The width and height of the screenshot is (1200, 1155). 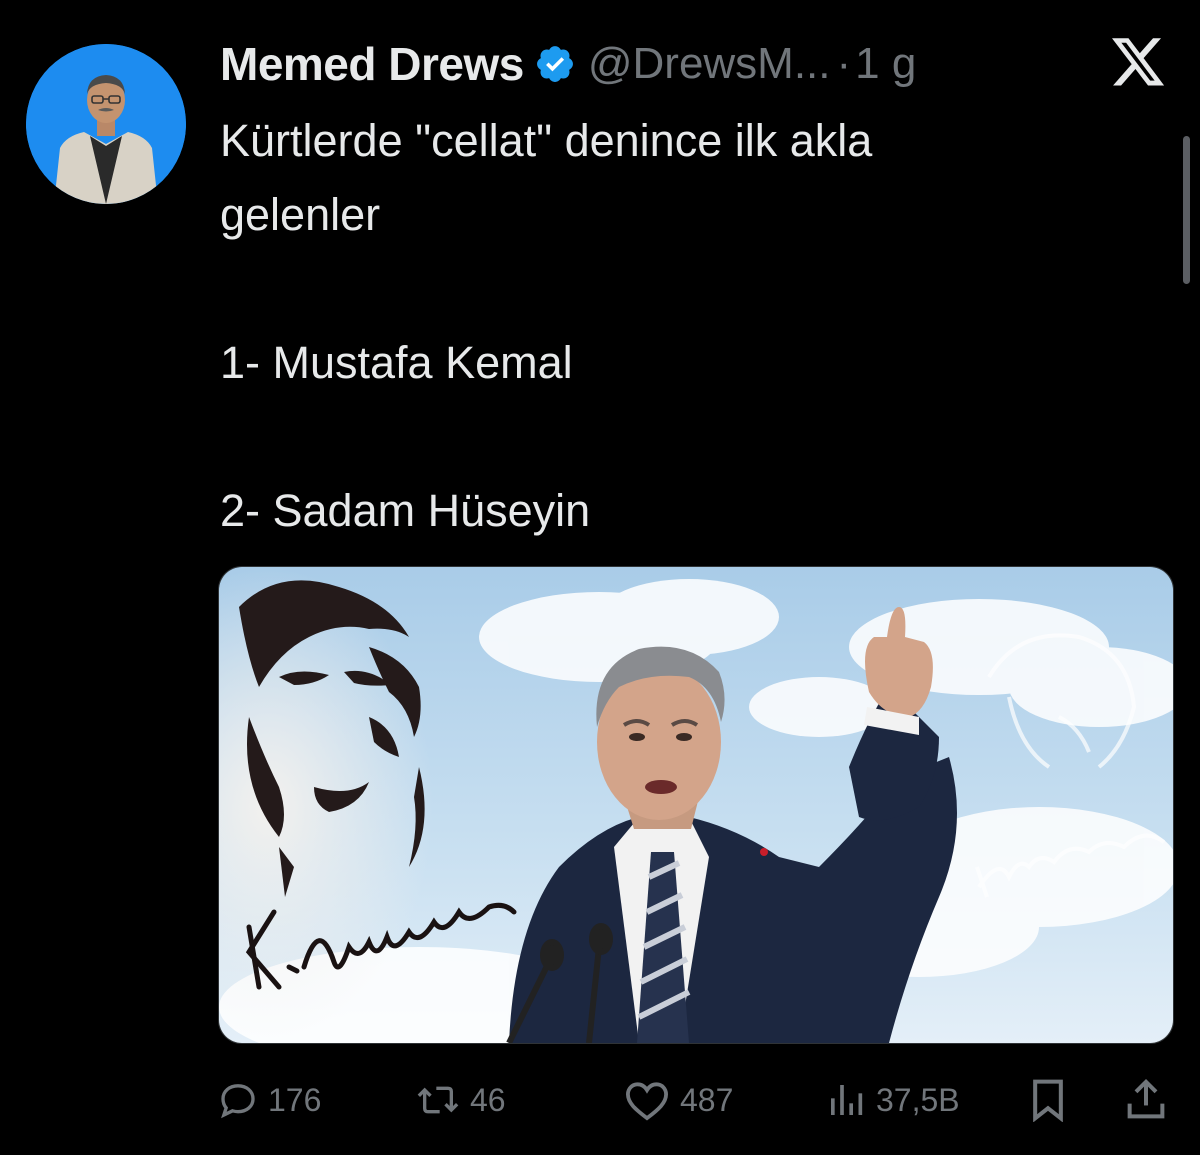 I want to click on retweet-icon, so click(x=438, y=1100).